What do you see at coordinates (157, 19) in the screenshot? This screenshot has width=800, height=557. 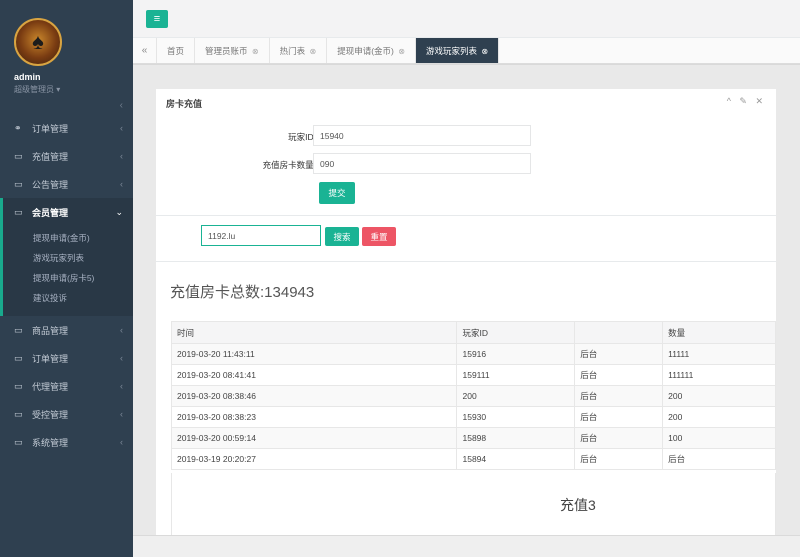 I see `menu-toggle-icon: ≡` at bounding box center [157, 19].